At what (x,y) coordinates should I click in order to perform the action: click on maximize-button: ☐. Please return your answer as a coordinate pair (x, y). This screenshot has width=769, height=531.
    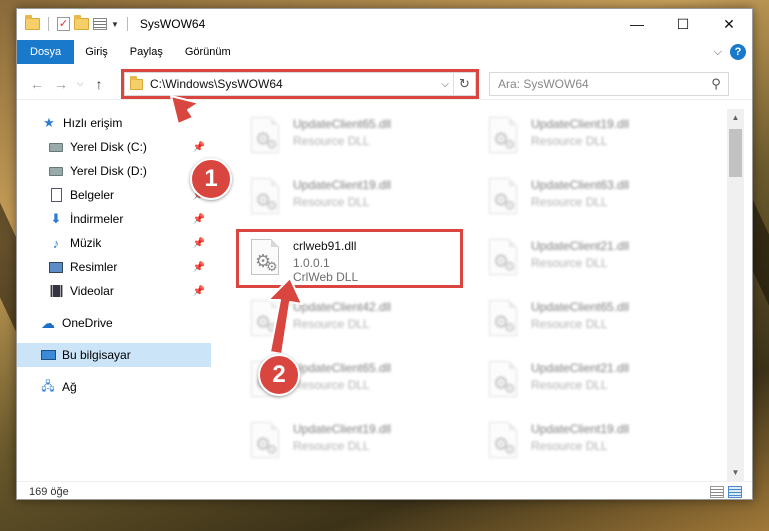
    Looking at the image, I should click on (683, 24).